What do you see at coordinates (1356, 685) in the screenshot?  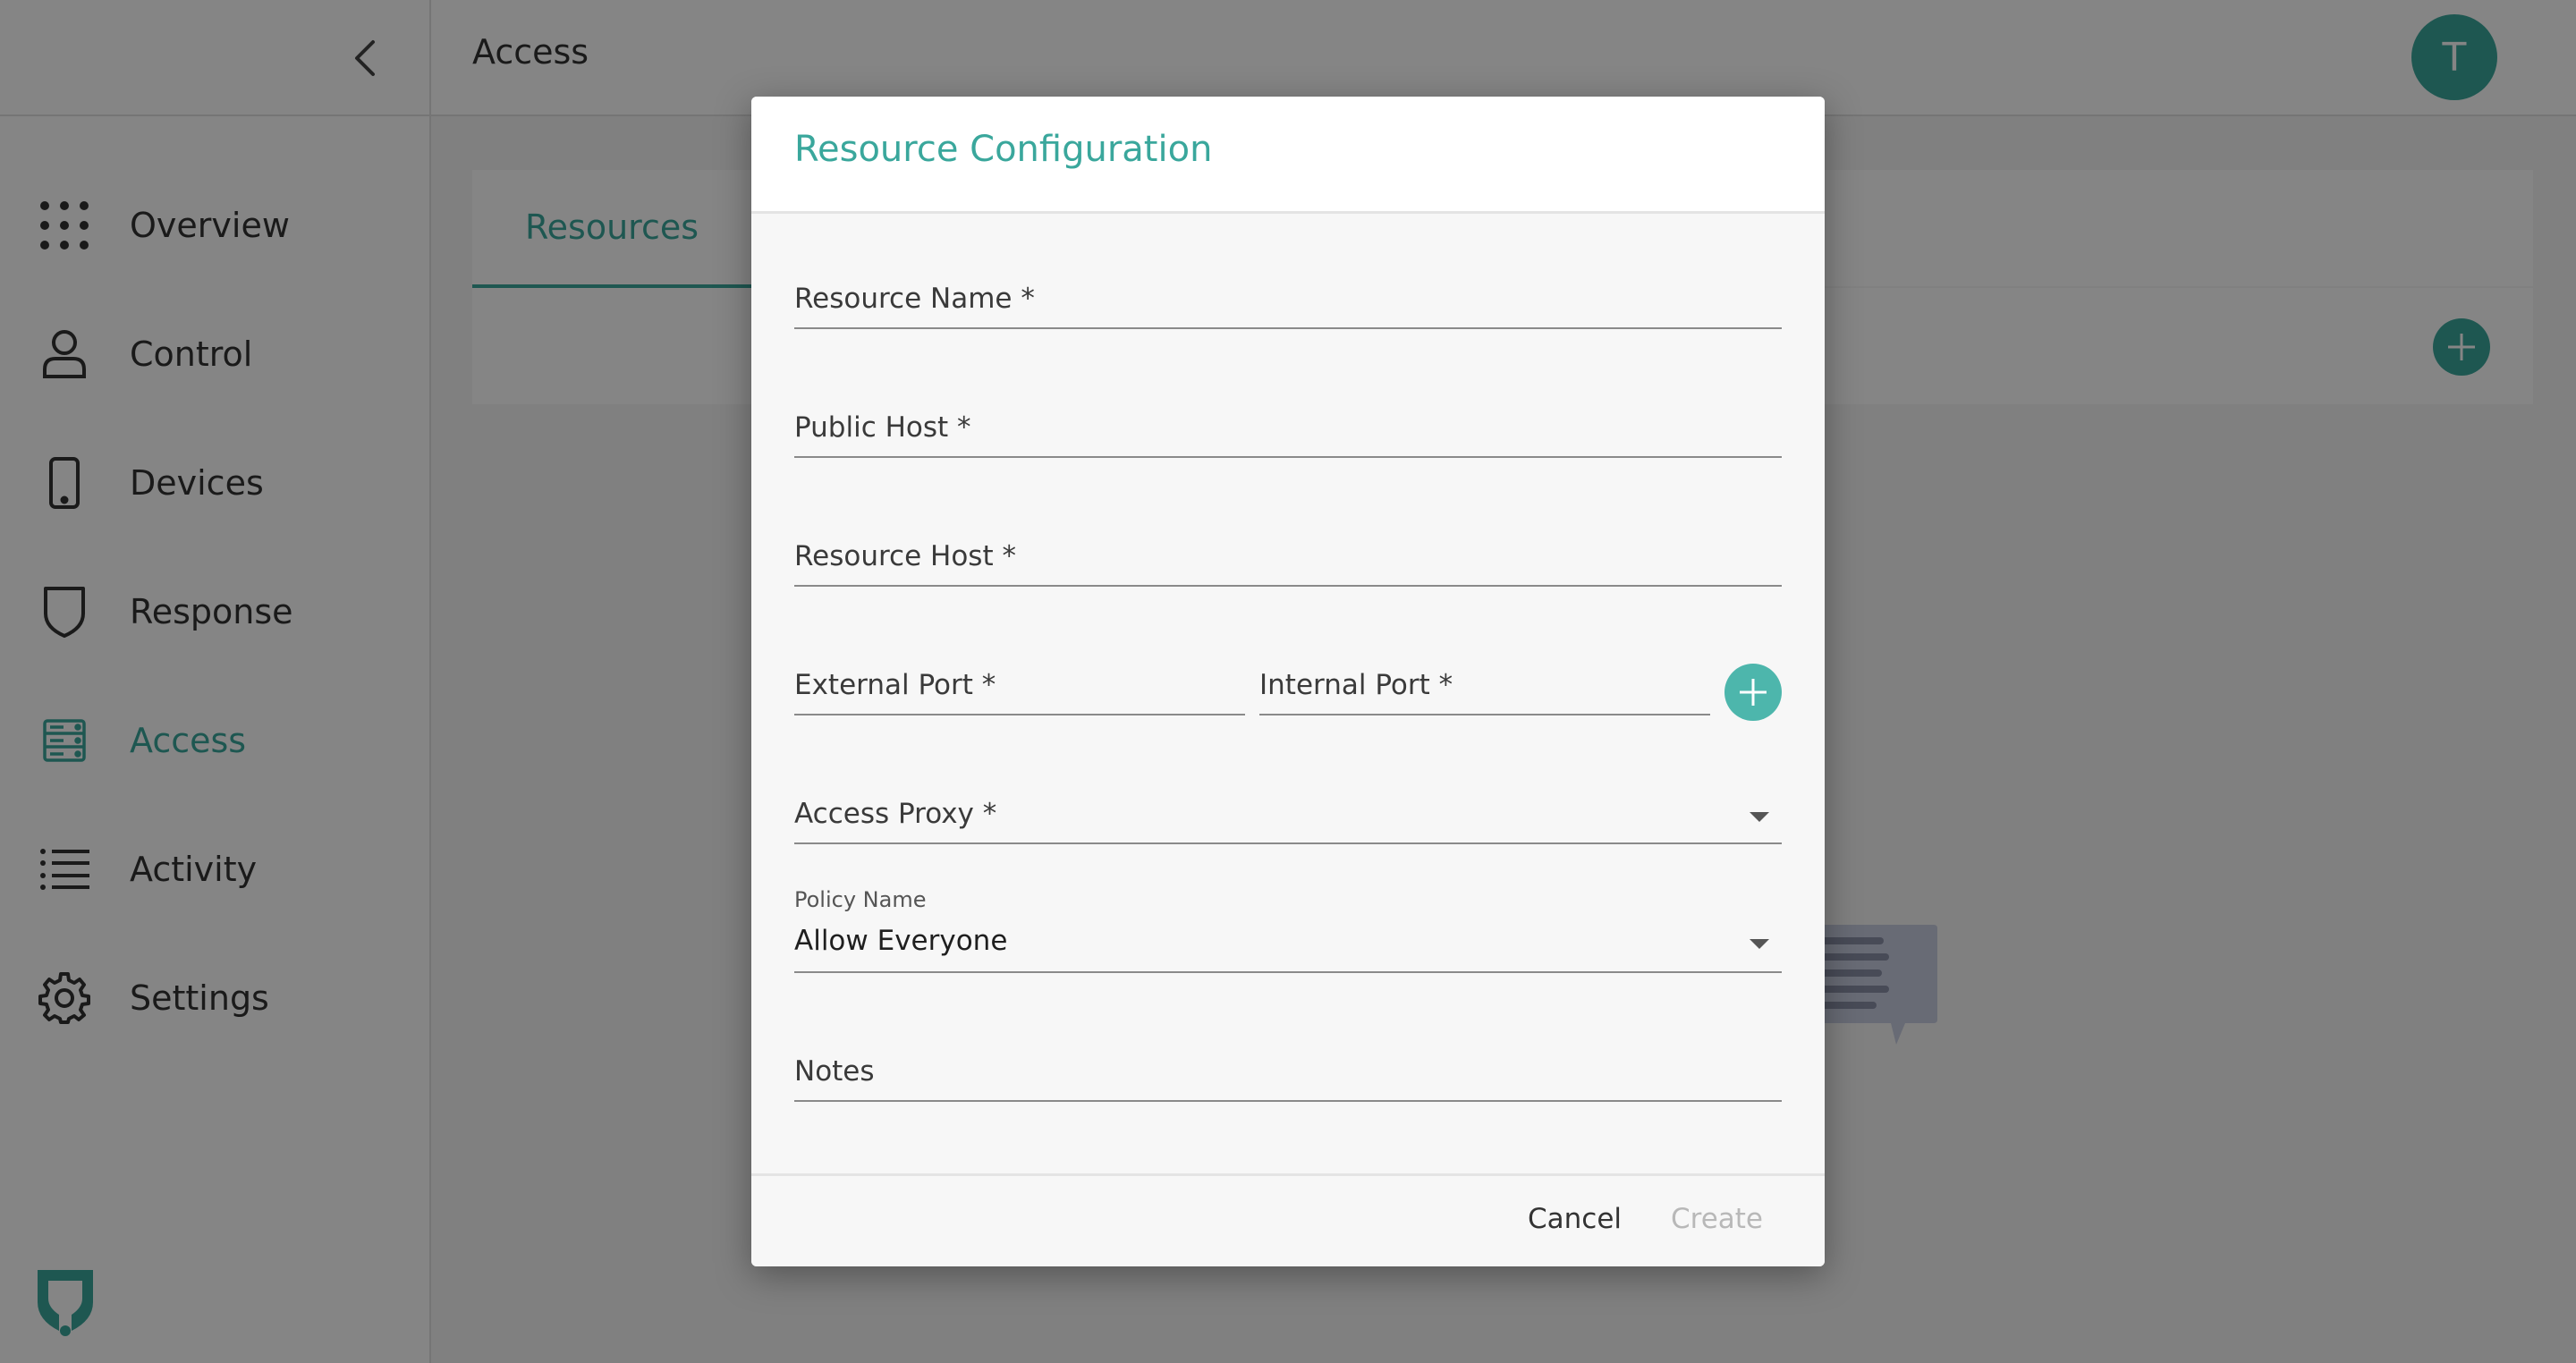 I see `field-label: Internal Port *` at bounding box center [1356, 685].